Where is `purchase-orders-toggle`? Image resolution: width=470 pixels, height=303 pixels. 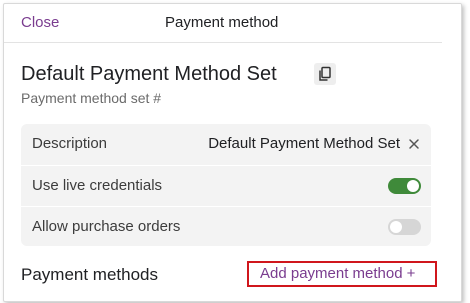 purchase-orders-toggle is located at coordinates (404, 227).